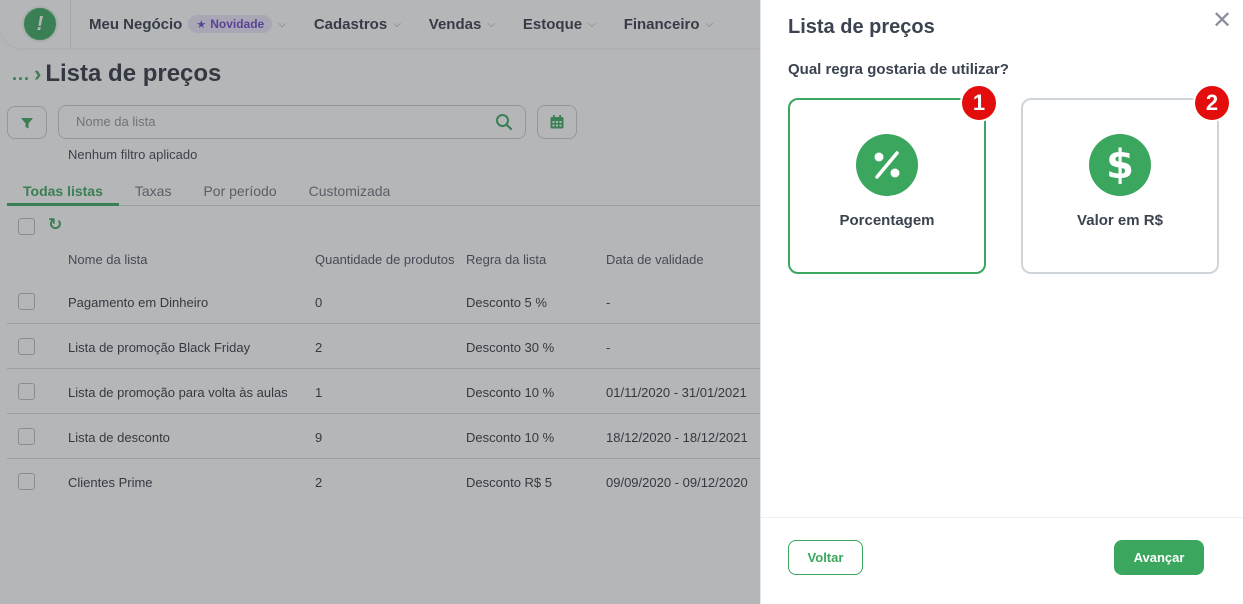 This screenshot has width=1243, height=604. Describe the element at coordinates (1120, 165) in the screenshot. I see `dollar-icon: $` at that location.